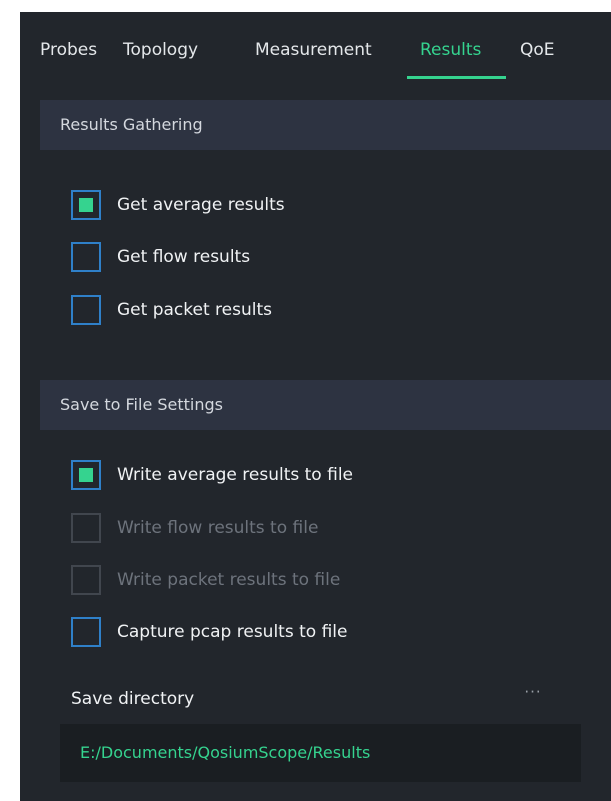  Describe the element at coordinates (86, 205) in the screenshot. I see `get-average-results-checkbox` at that location.